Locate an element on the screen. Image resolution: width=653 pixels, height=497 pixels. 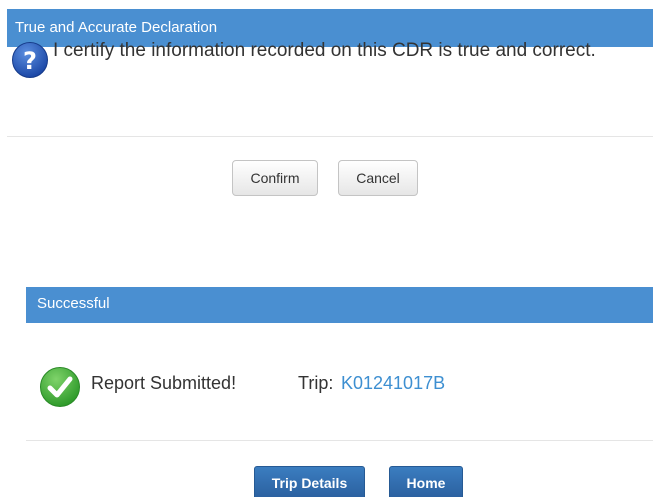
trip-id-link: K01241017B is located at coordinates (393, 383).